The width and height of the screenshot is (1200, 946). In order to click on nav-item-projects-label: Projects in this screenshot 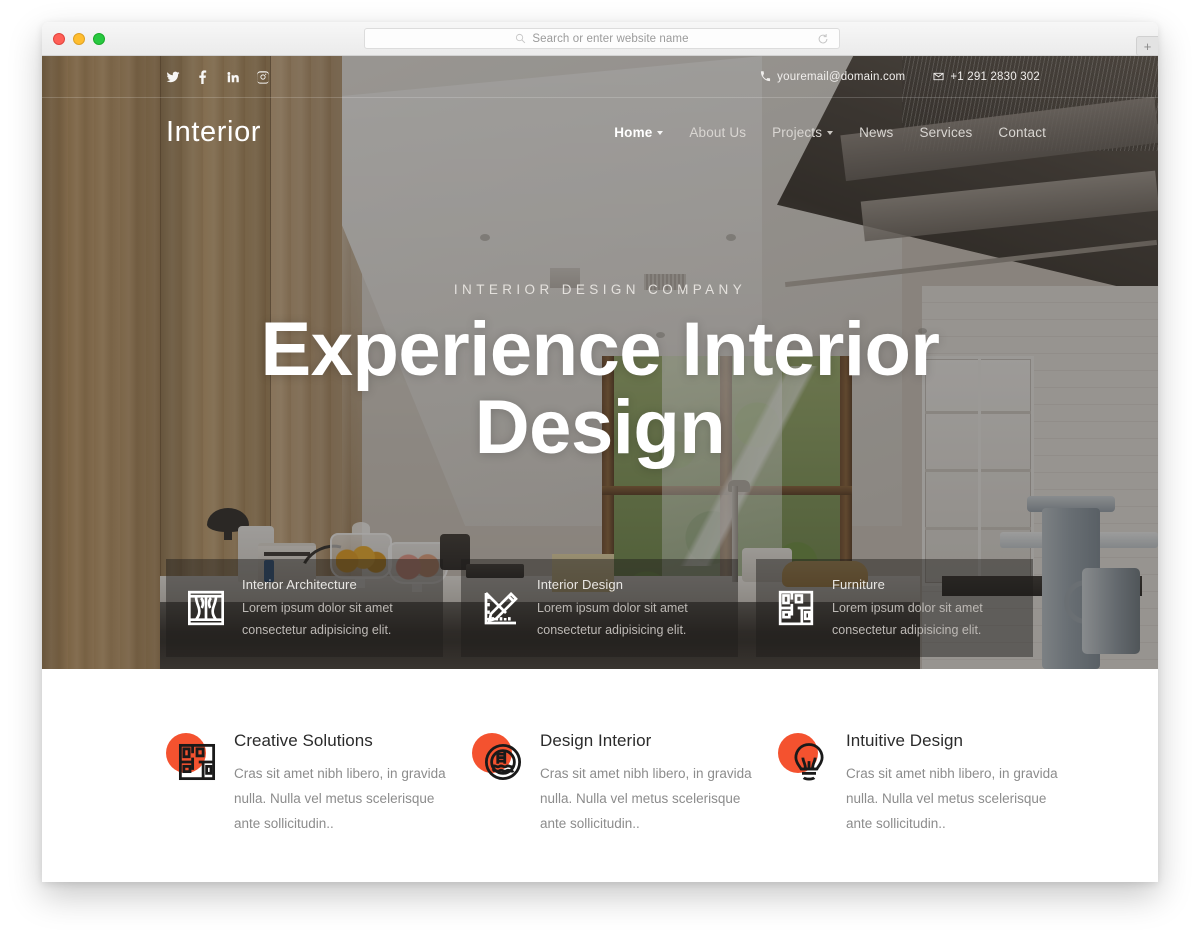, I will do `click(797, 132)`.